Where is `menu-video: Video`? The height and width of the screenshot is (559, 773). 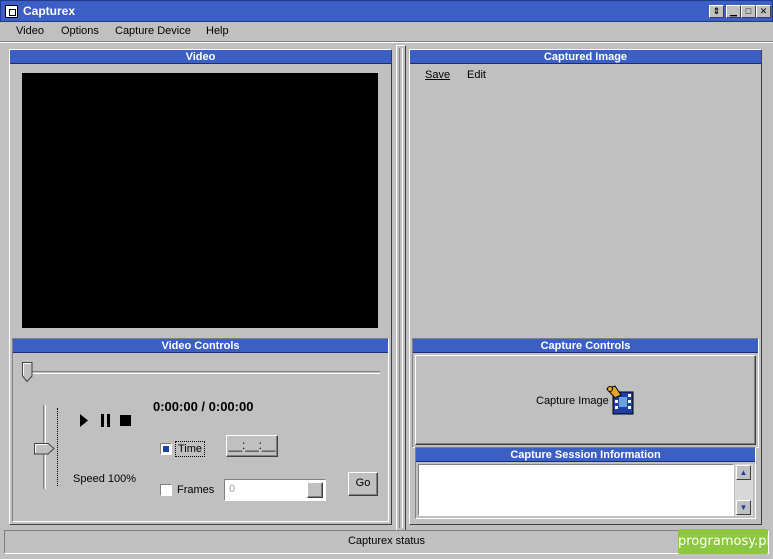 menu-video: Video is located at coordinates (30, 31).